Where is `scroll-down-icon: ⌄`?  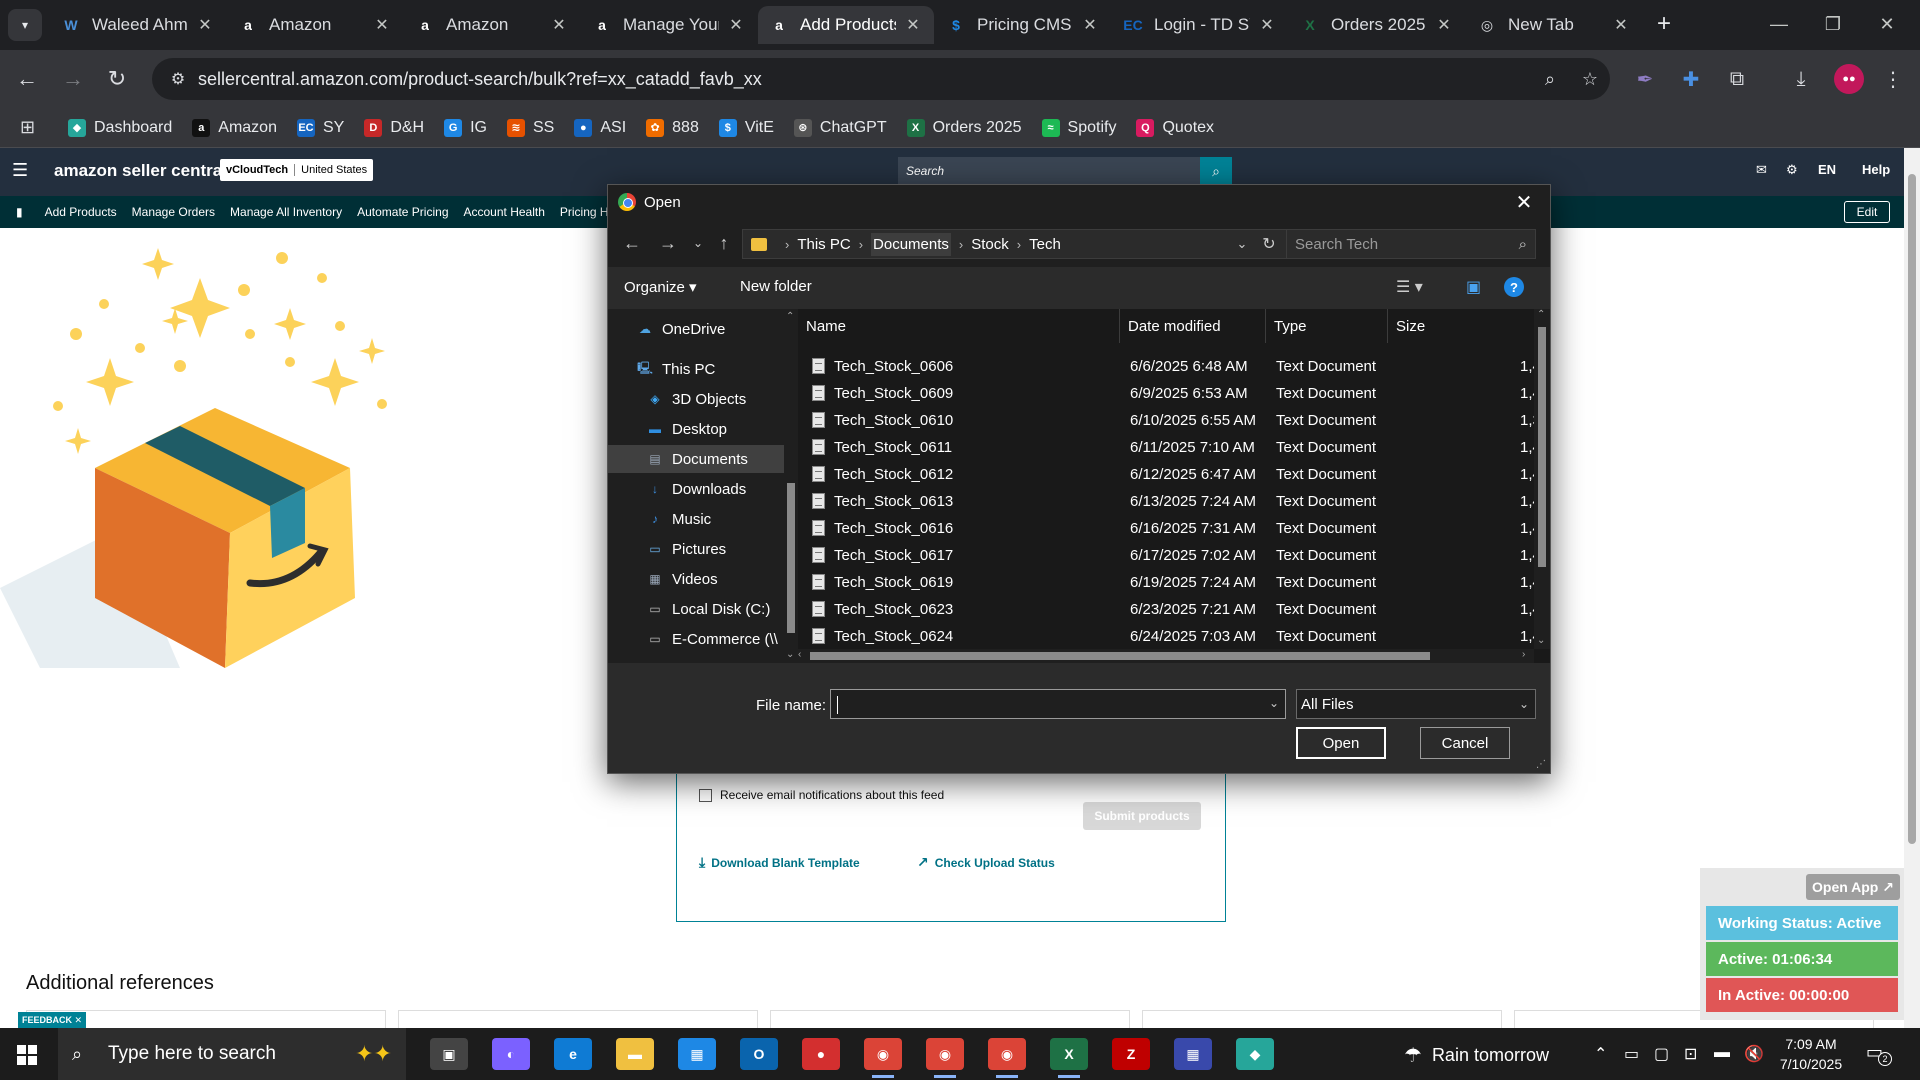
scroll-down-icon: ⌄ is located at coordinates (1541, 640).